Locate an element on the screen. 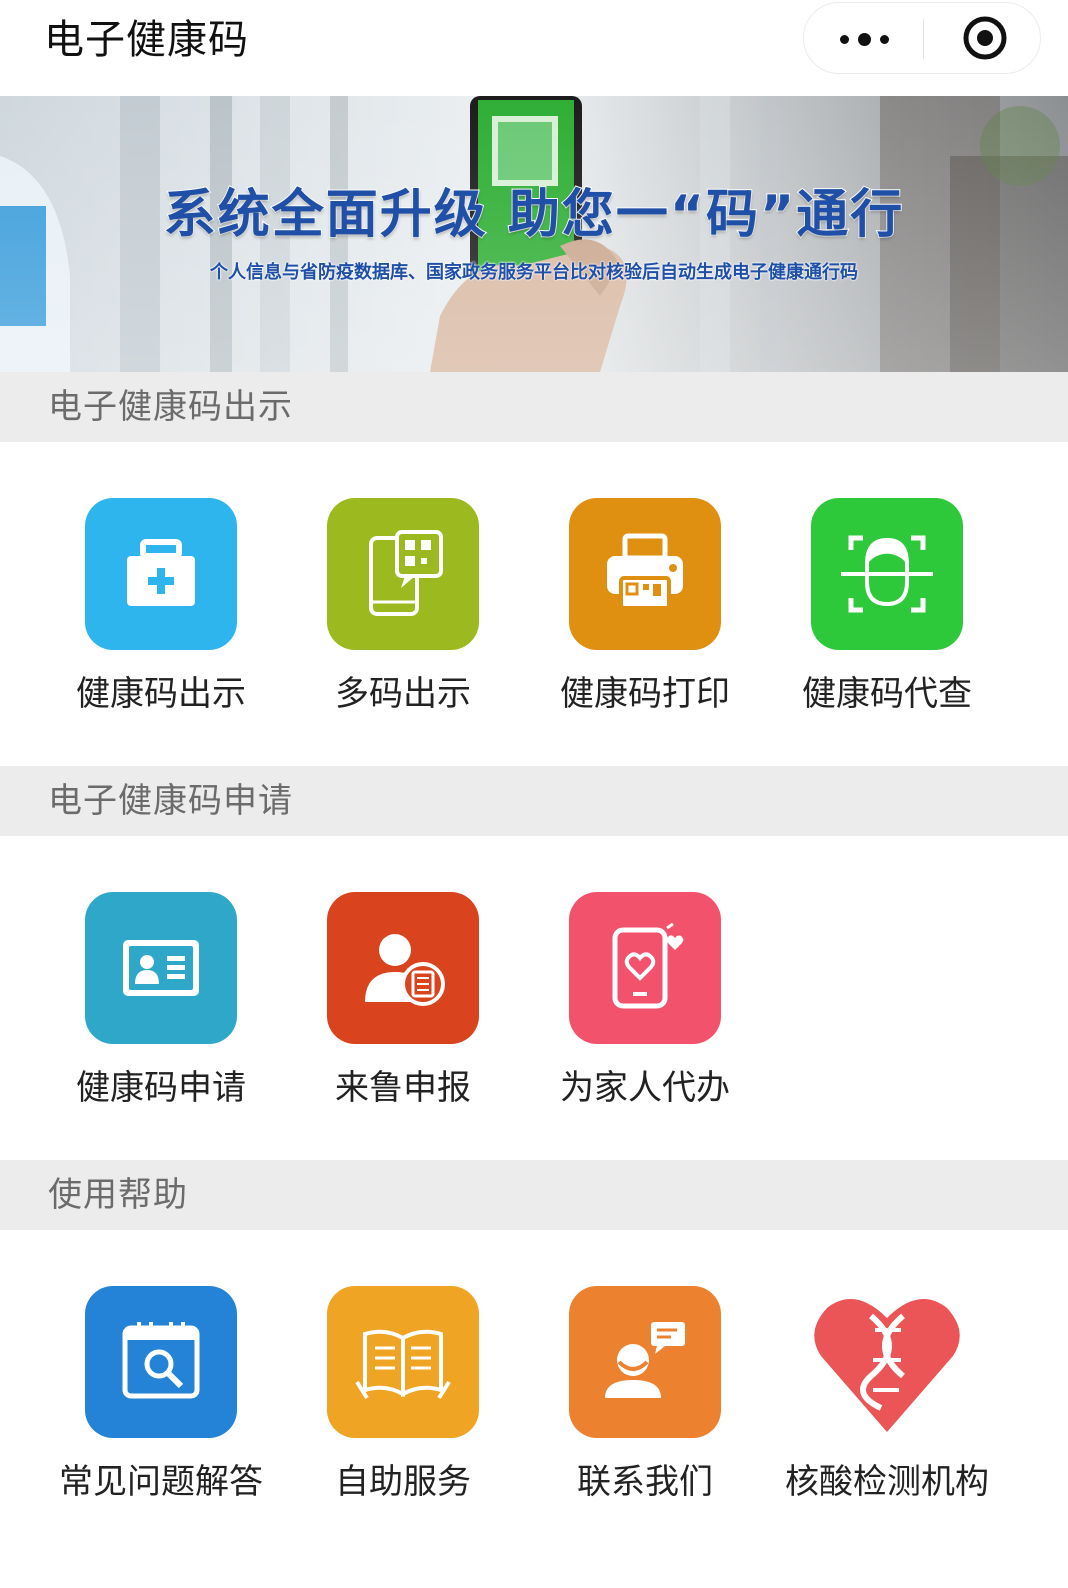 Image resolution: width=1068 pixels, height=1588 pixels. tile-label: 健康码出示 is located at coordinates (161, 694).